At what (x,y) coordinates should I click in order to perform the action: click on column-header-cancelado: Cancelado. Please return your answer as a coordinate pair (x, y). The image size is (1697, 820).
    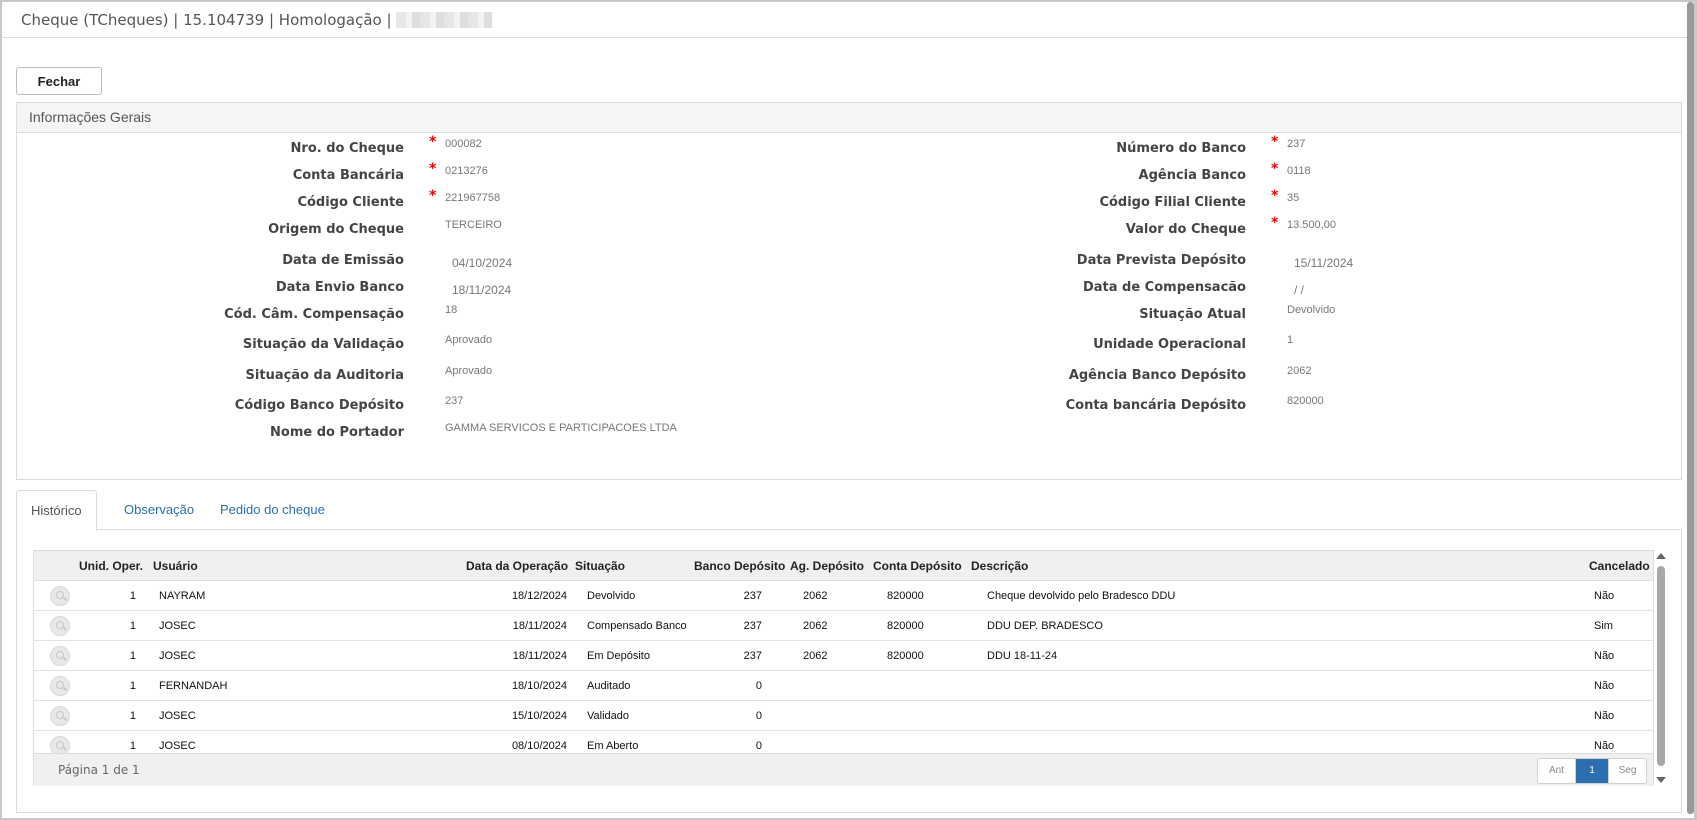
    Looking at the image, I should click on (1619, 566).